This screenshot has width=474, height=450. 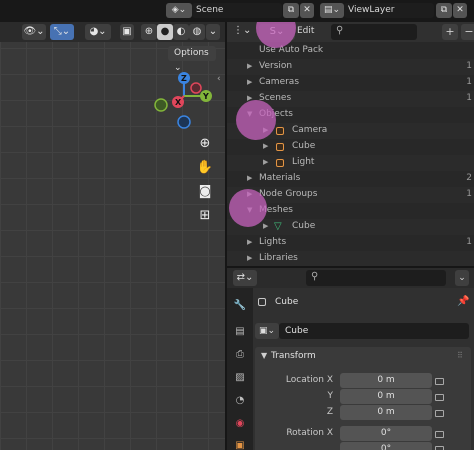 What do you see at coordinates (242, 30) in the screenshot?
I see `editor-type-icon: ⋮⌄` at bounding box center [242, 30].